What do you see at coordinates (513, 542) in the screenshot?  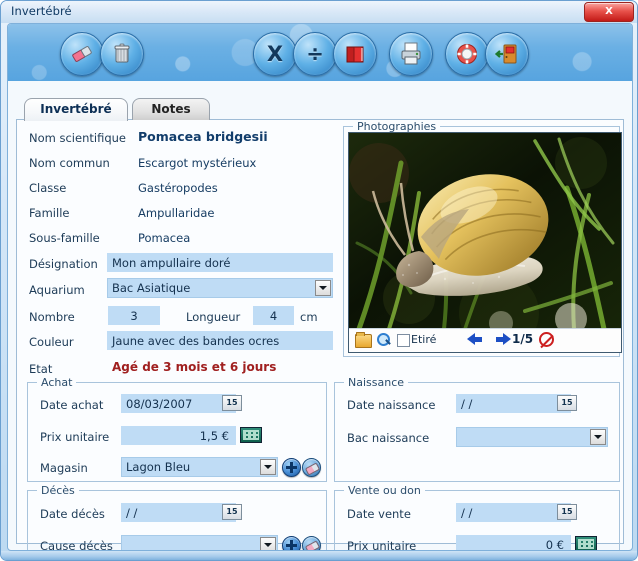 I see `prix-vente-input: 0 €` at bounding box center [513, 542].